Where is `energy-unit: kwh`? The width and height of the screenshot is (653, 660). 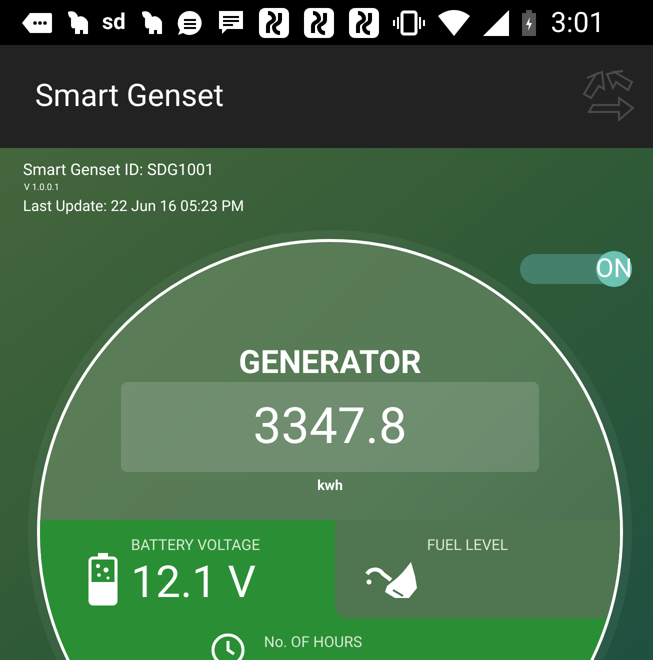
energy-unit: kwh is located at coordinates (330, 486).